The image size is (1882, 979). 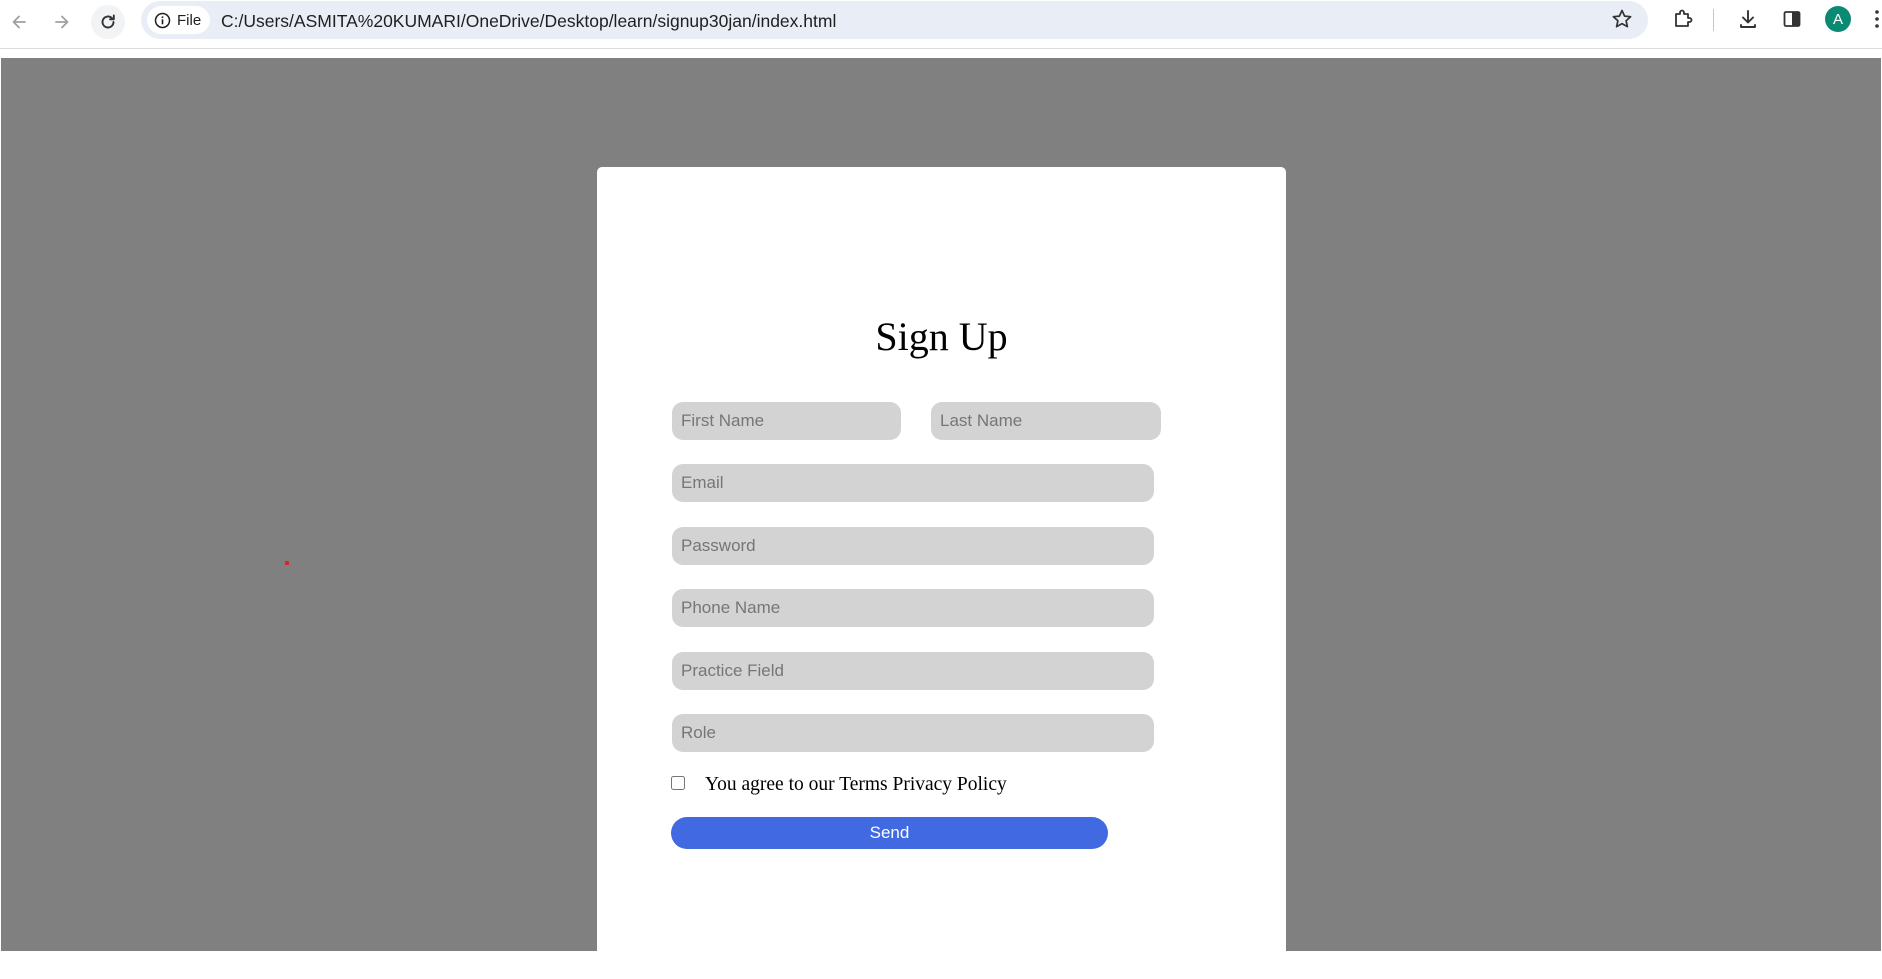 I want to click on terms-checkbox, so click(x=678, y=783).